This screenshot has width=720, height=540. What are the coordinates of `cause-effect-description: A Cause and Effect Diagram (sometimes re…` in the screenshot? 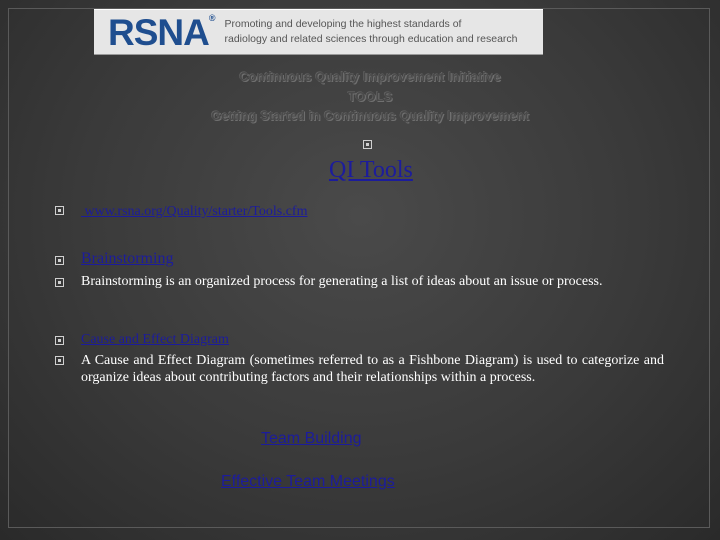 It's located at (372, 369).